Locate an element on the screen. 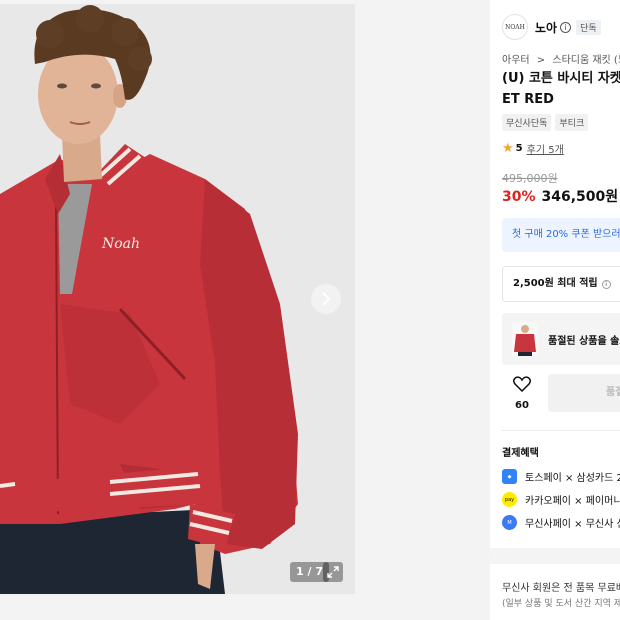  brand-row: NOAH 노아 i 단독 is located at coordinates (551, 27).